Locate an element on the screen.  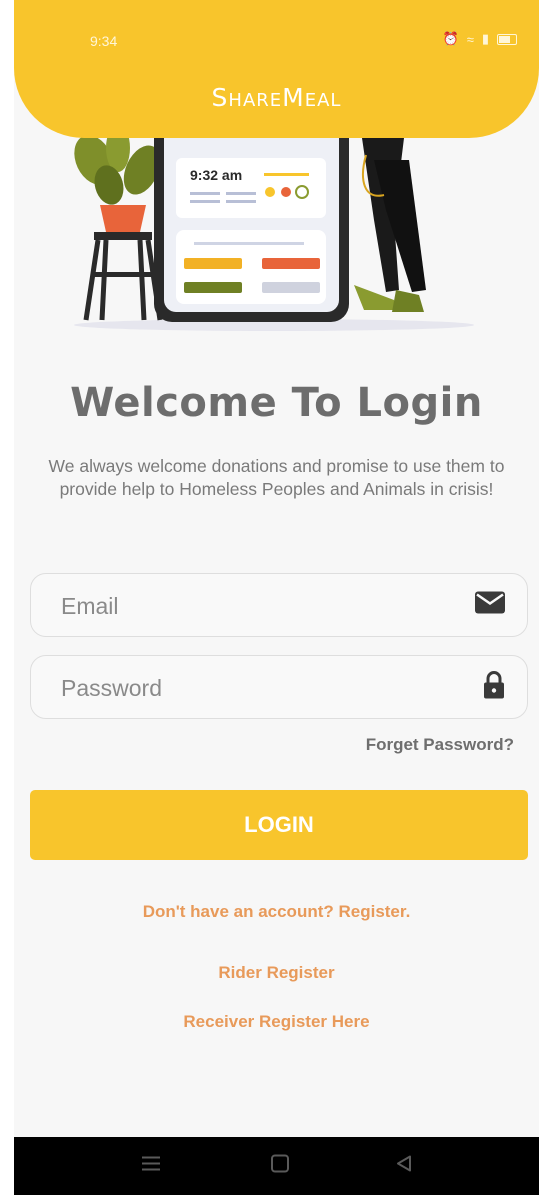
rider-register-link: Rider Register is located at coordinates (276, 973).